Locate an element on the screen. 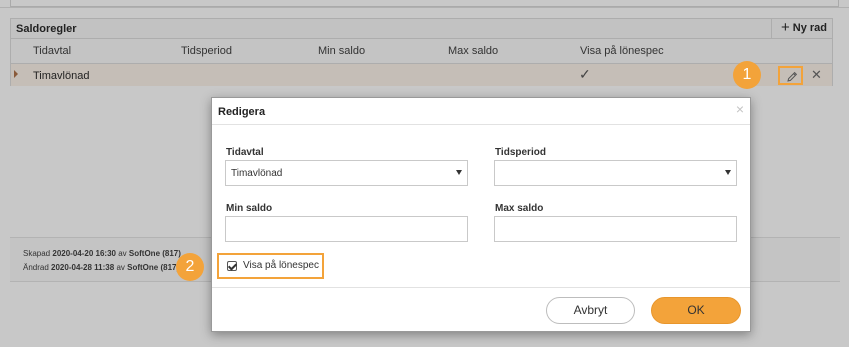 The image size is (849, 347). max-saldo-label: Max saldo is located at coordinates (519, 208).